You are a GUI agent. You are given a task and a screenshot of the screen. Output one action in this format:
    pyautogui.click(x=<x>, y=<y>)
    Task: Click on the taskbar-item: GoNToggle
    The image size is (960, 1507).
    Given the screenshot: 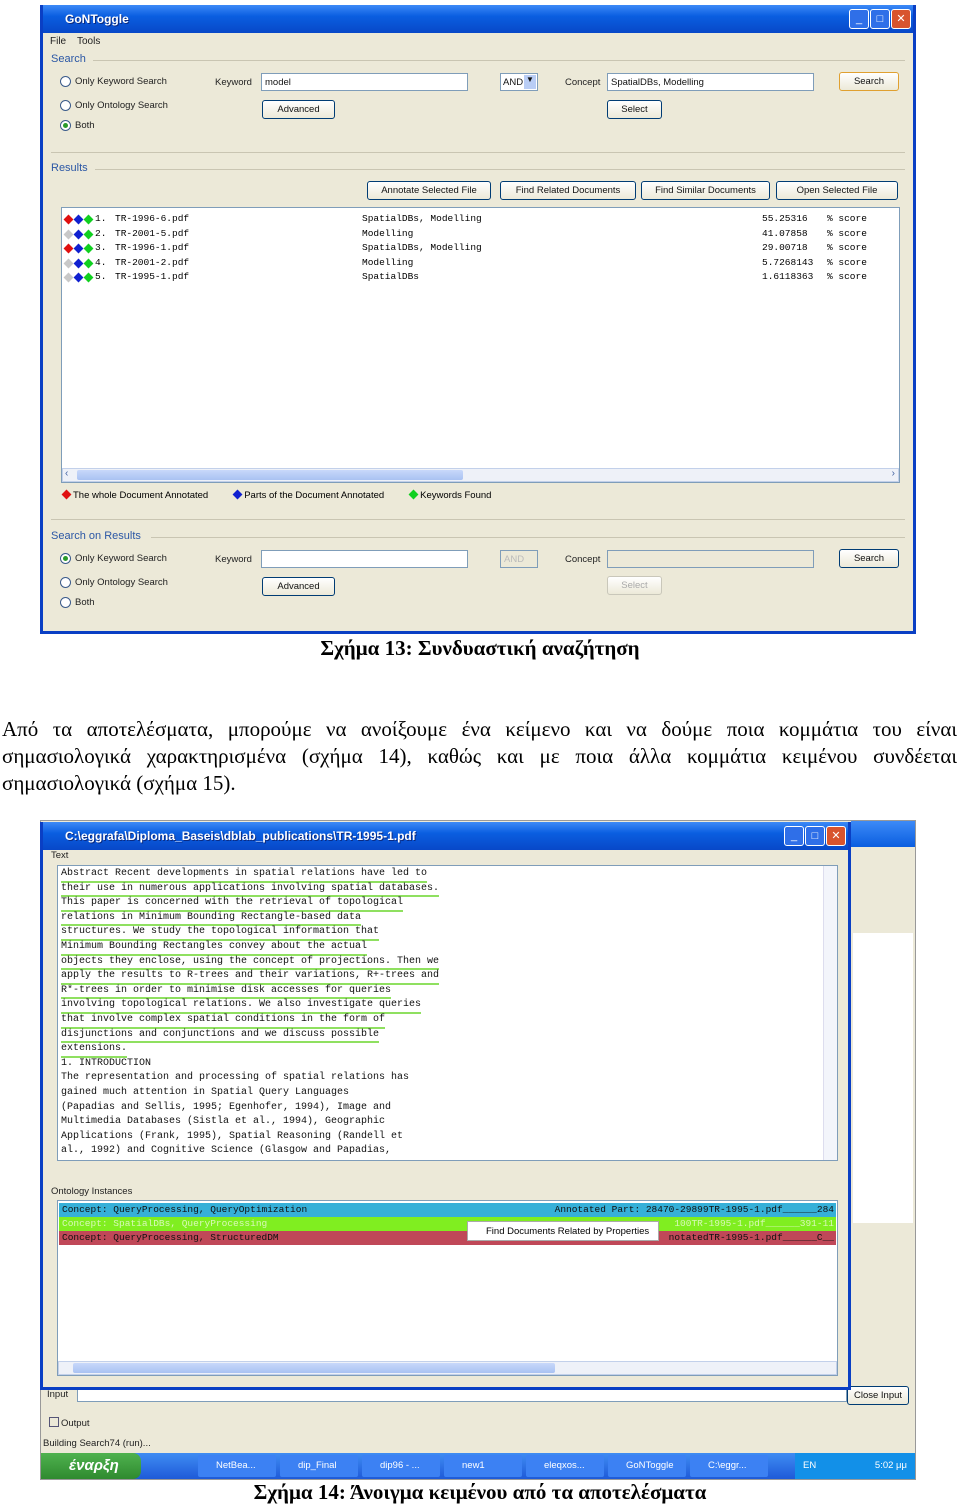 What is the action you would take?
    pyautogui.click(x=647, y=1466)
    